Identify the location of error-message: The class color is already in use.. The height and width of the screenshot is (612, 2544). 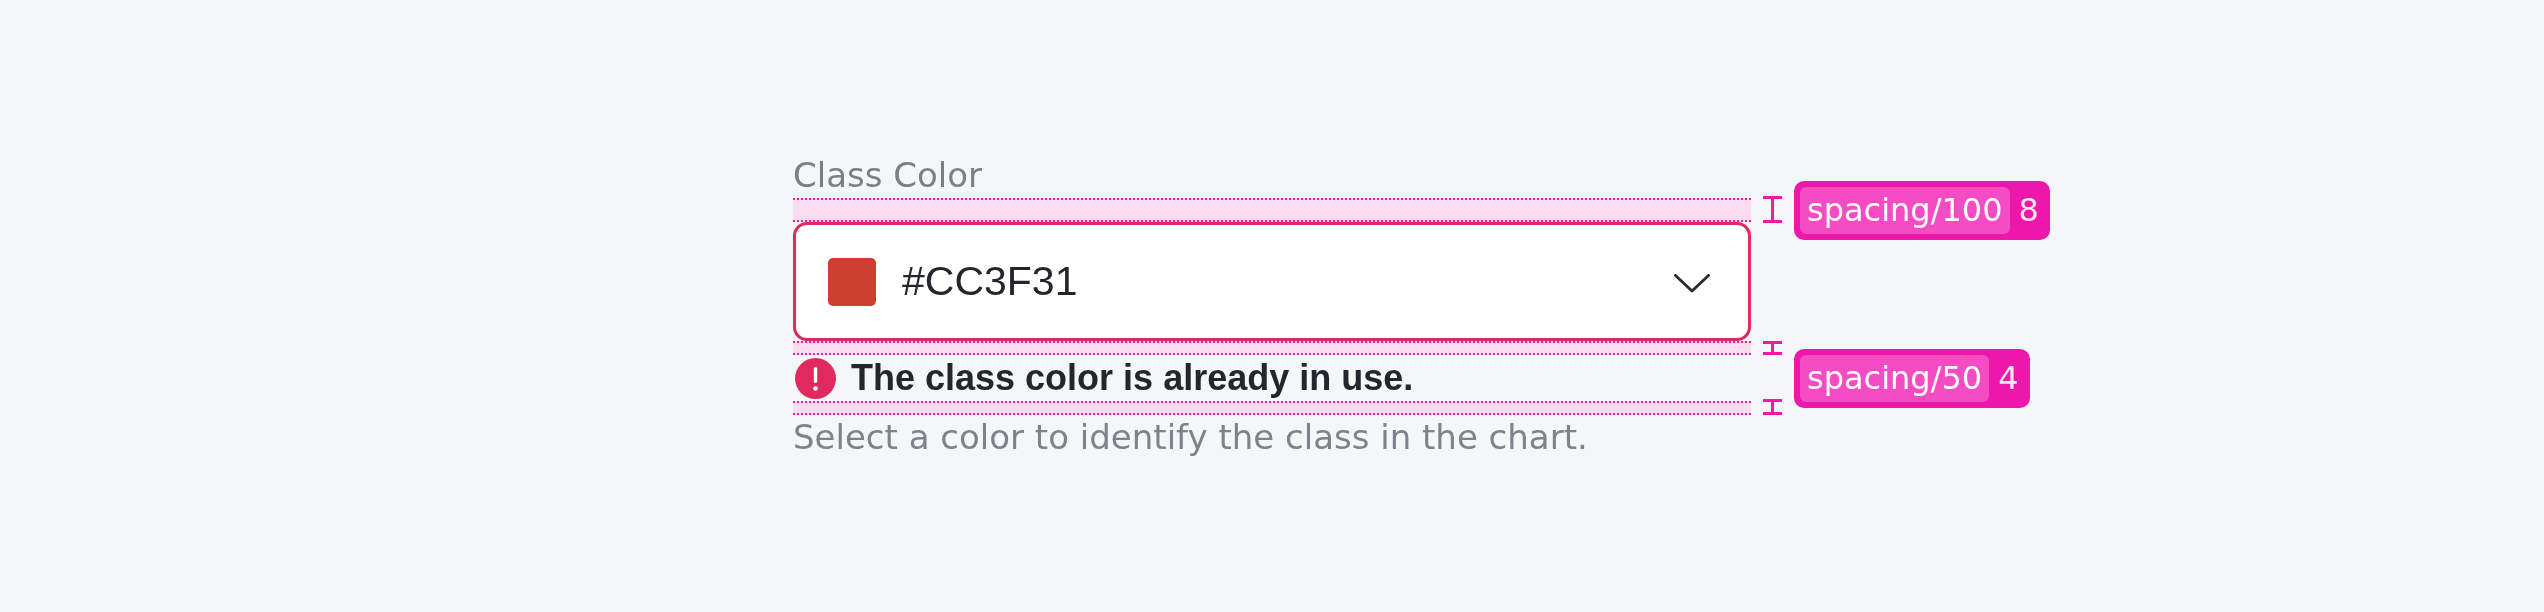
(1132, 378).